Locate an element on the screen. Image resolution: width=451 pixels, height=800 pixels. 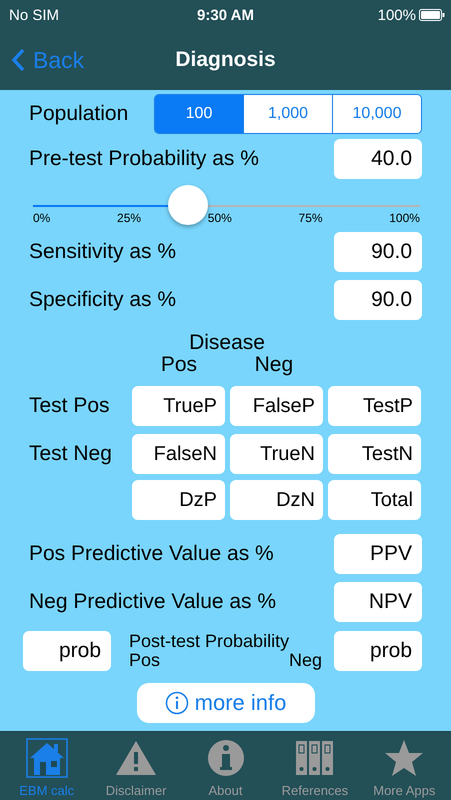
table-cell: FalseP is located at coordinates (276, 406).